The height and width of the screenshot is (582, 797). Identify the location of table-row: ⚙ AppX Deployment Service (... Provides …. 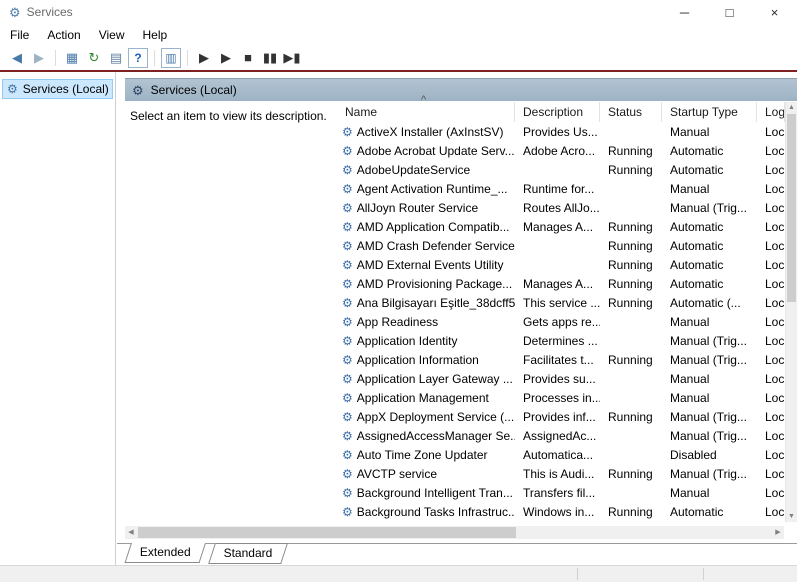
(561, 416).